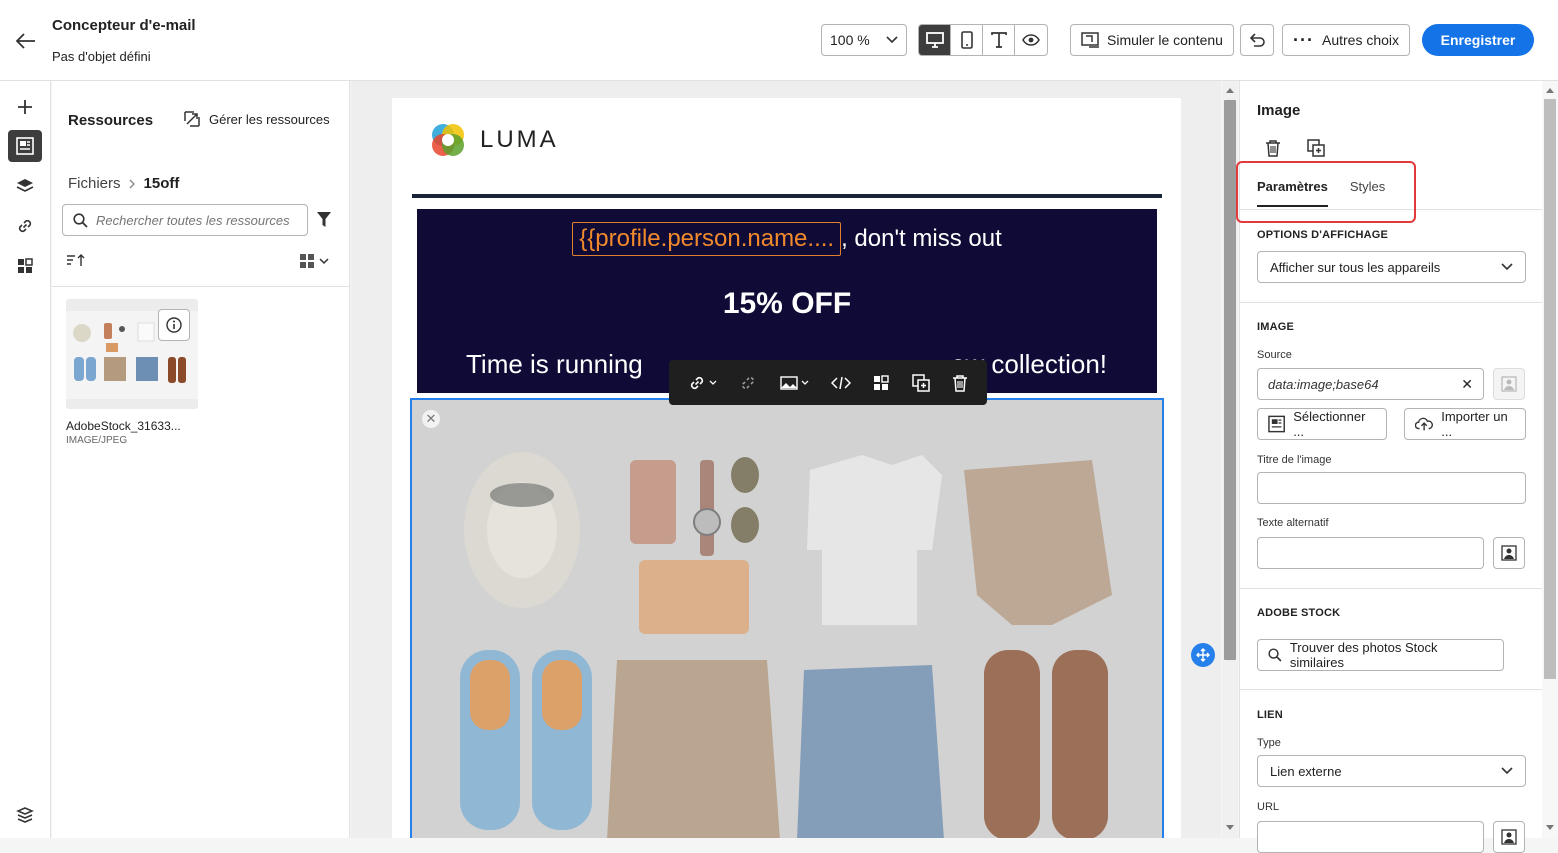  What do you see at coordinates (1478, 40) in the screenshot?
I see `save-button: Enregistrer` at bounding box center [1478, 40].